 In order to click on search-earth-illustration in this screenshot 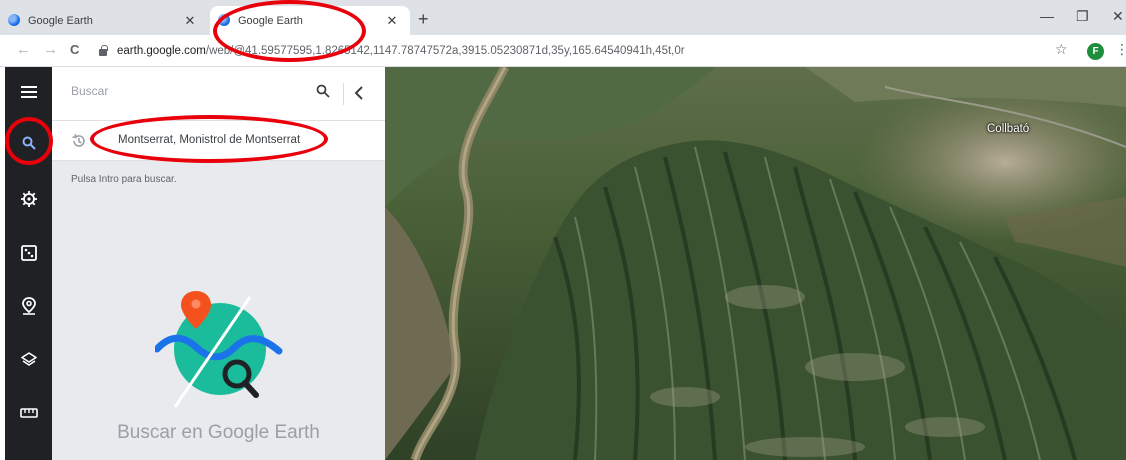, I will do `click(219, 349)`.